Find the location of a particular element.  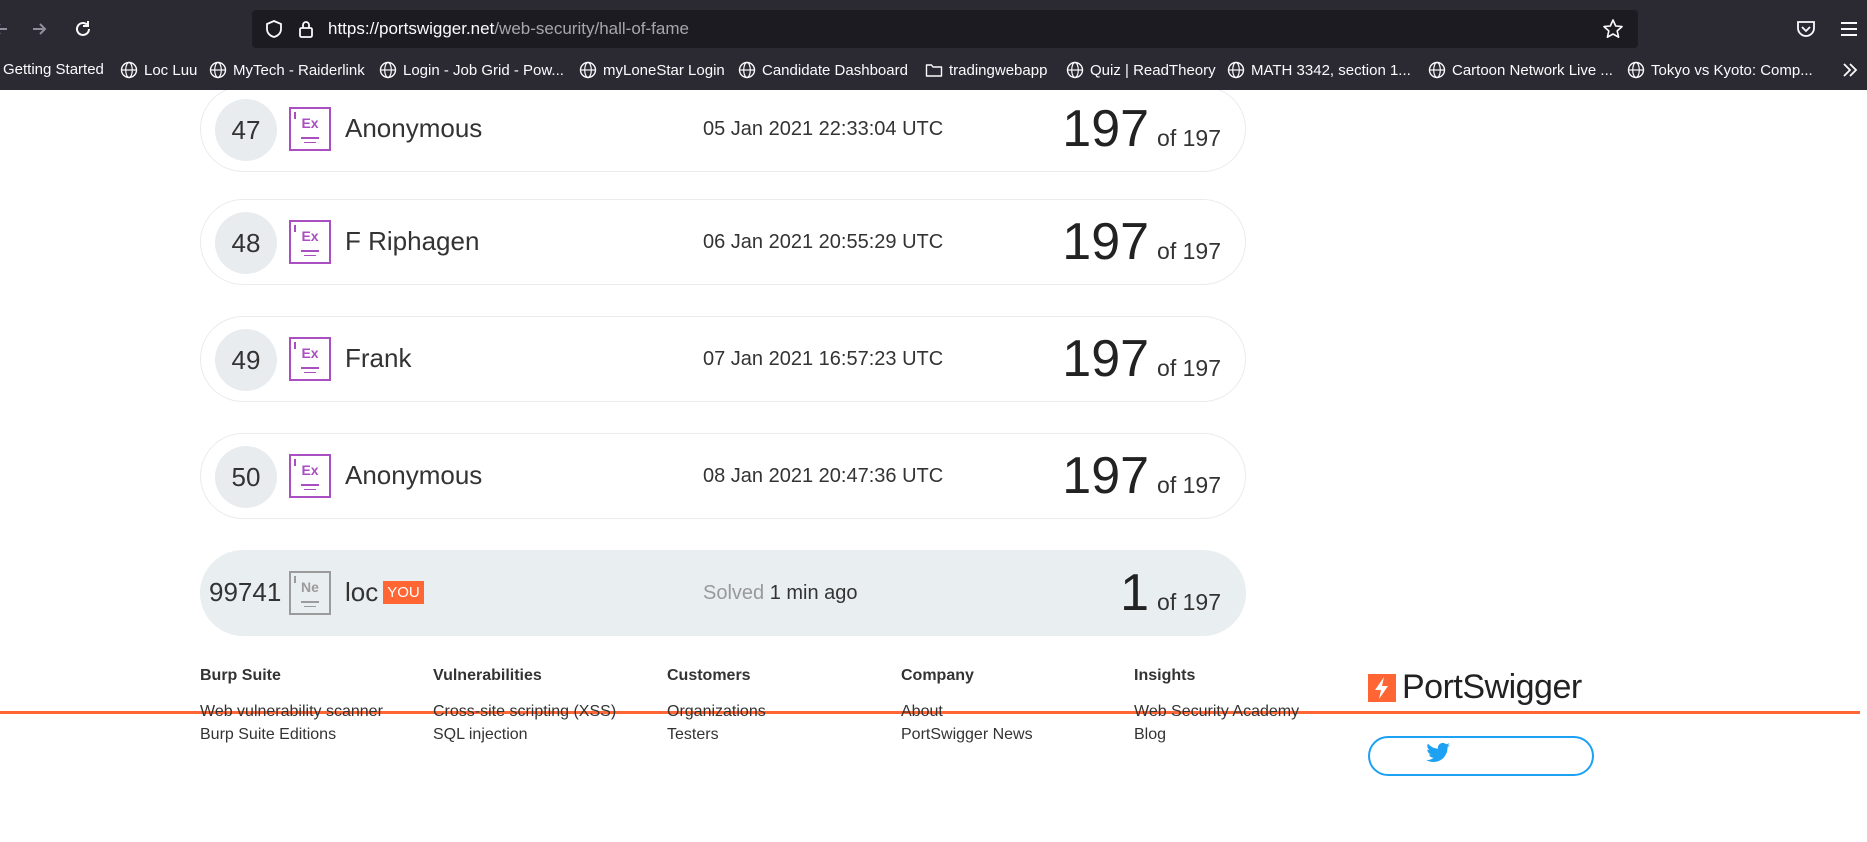

rank-circle: 48 is located at coordinates (246, 243).